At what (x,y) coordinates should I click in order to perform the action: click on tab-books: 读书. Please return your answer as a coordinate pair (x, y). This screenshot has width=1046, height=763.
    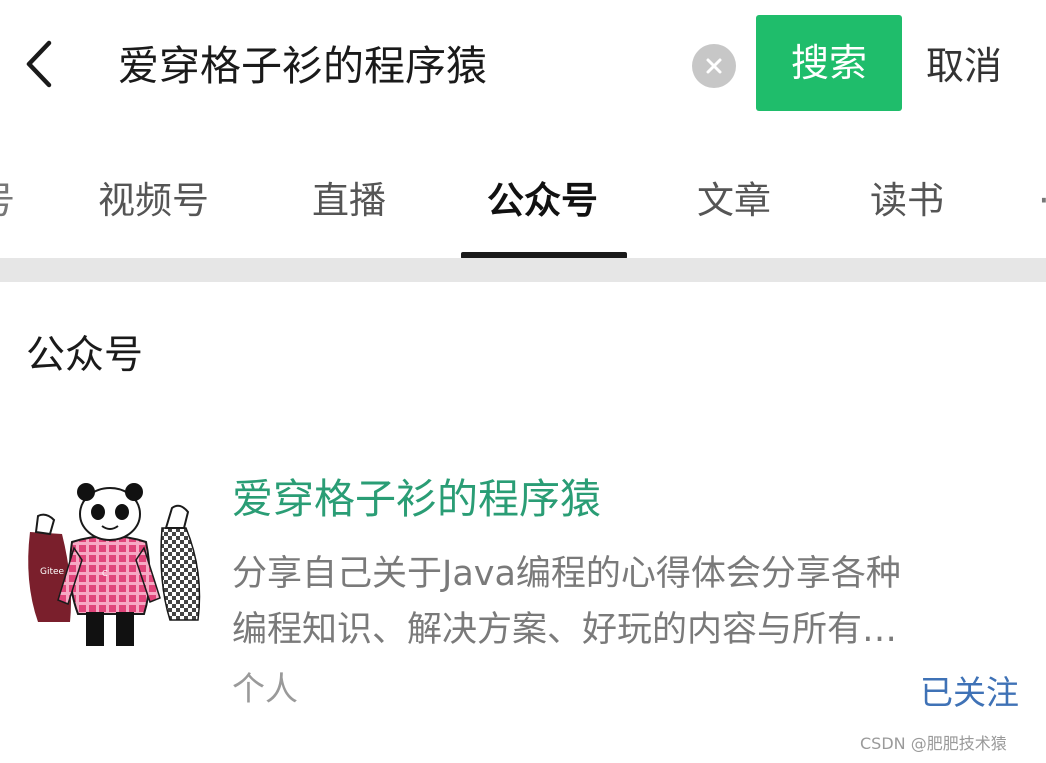
    Looking at the image, I should click on (907, 201).